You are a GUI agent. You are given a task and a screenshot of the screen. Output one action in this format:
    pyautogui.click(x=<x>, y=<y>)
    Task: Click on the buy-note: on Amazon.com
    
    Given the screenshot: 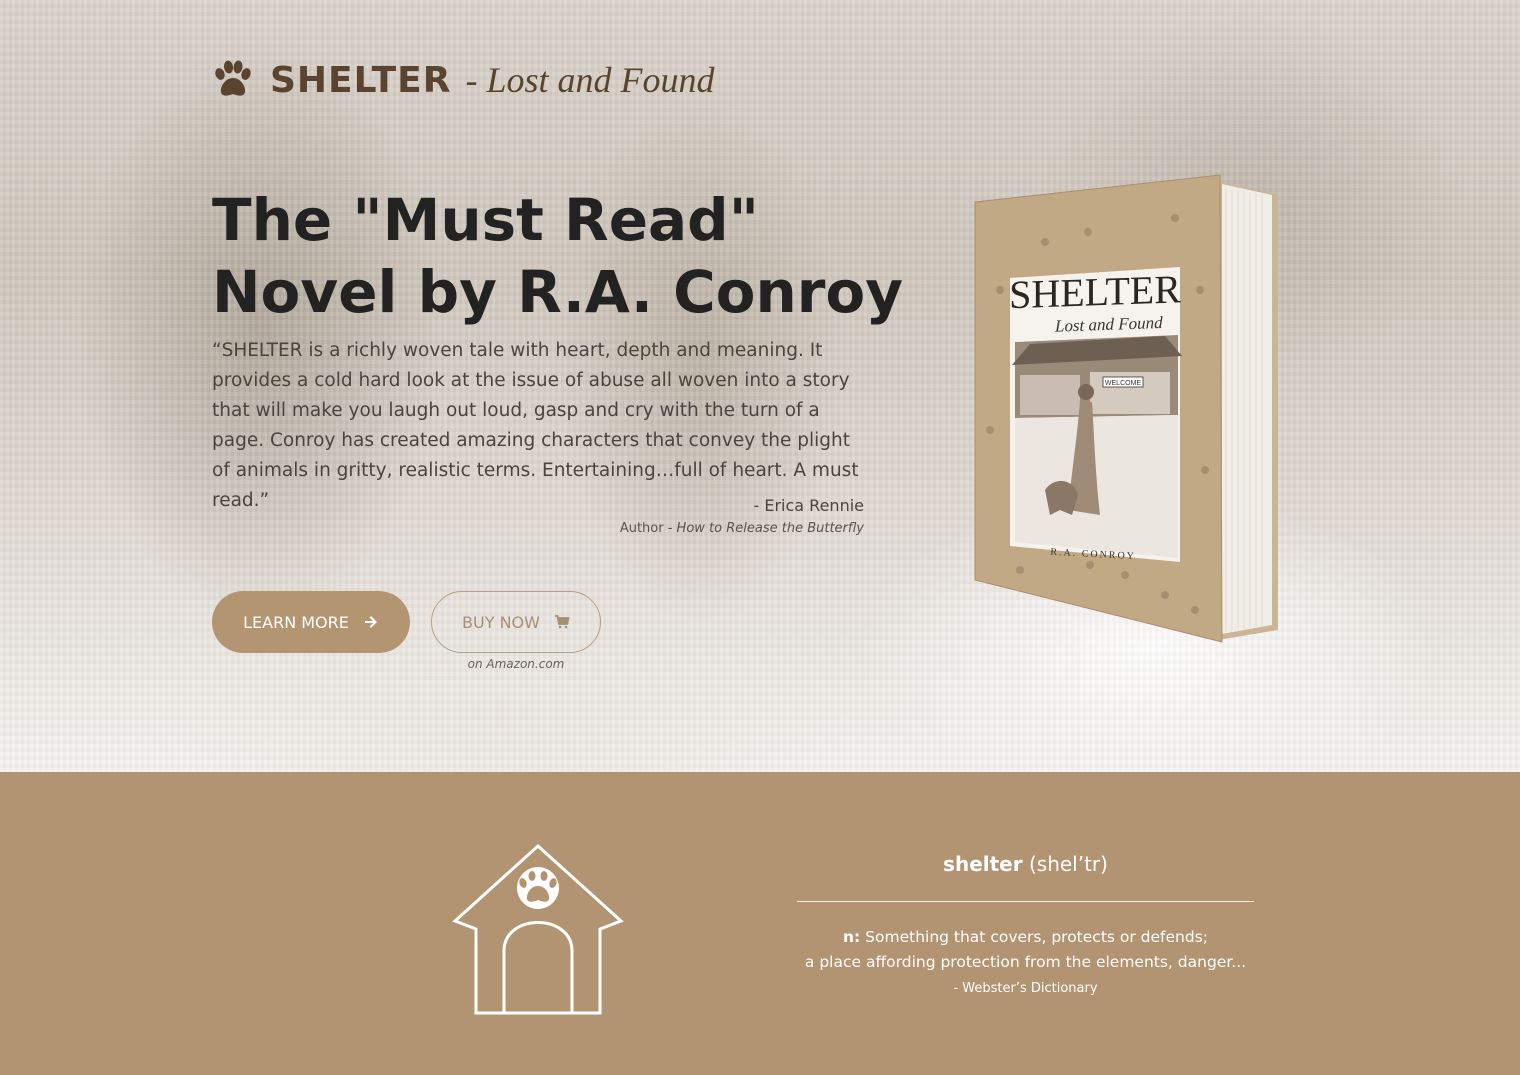 What is the action you would take?
    pyautogui.click(x=516, y=664)
    